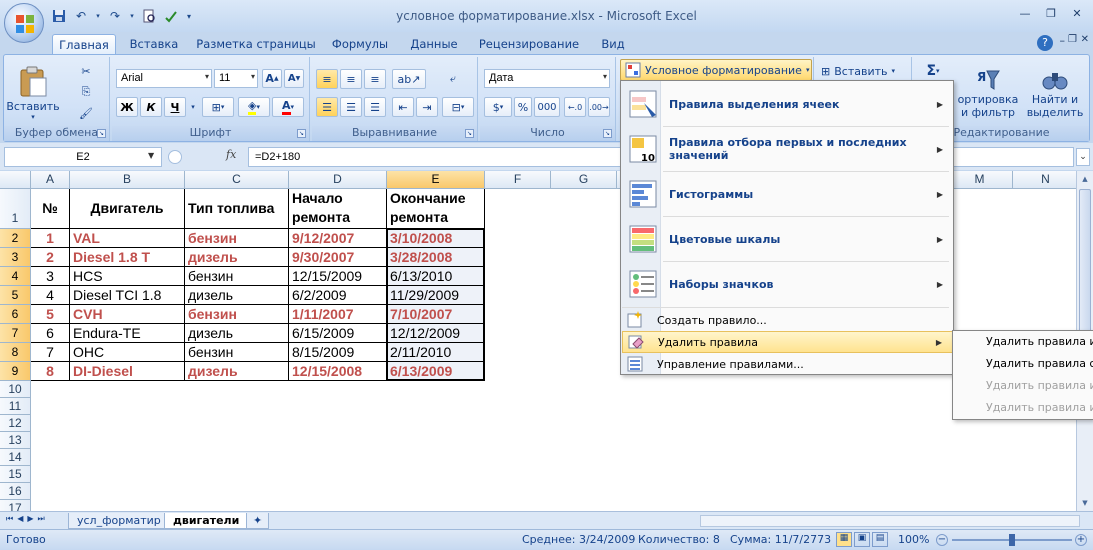 The image size is (1093, 550). Describe the element at coordinates (436, 257) in the screenshot. I see `cell-end-date: 3/28/2008` at that location.